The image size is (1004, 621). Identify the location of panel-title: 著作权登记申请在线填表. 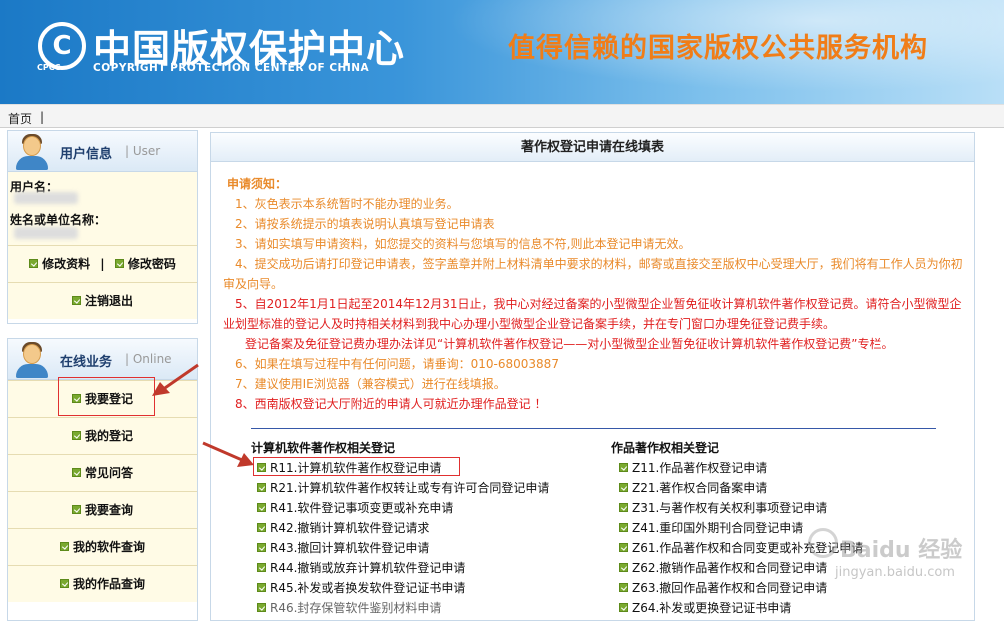
(592, 147).